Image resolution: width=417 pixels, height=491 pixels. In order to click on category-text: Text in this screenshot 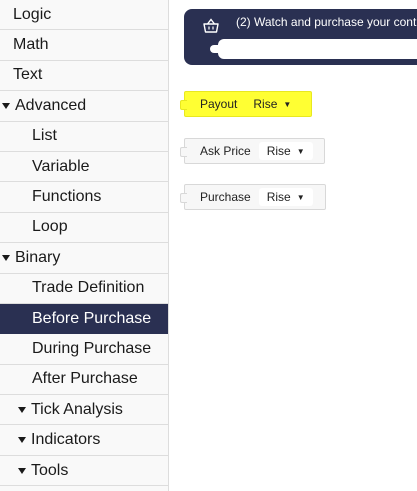, I will do `click(84, 76)`.